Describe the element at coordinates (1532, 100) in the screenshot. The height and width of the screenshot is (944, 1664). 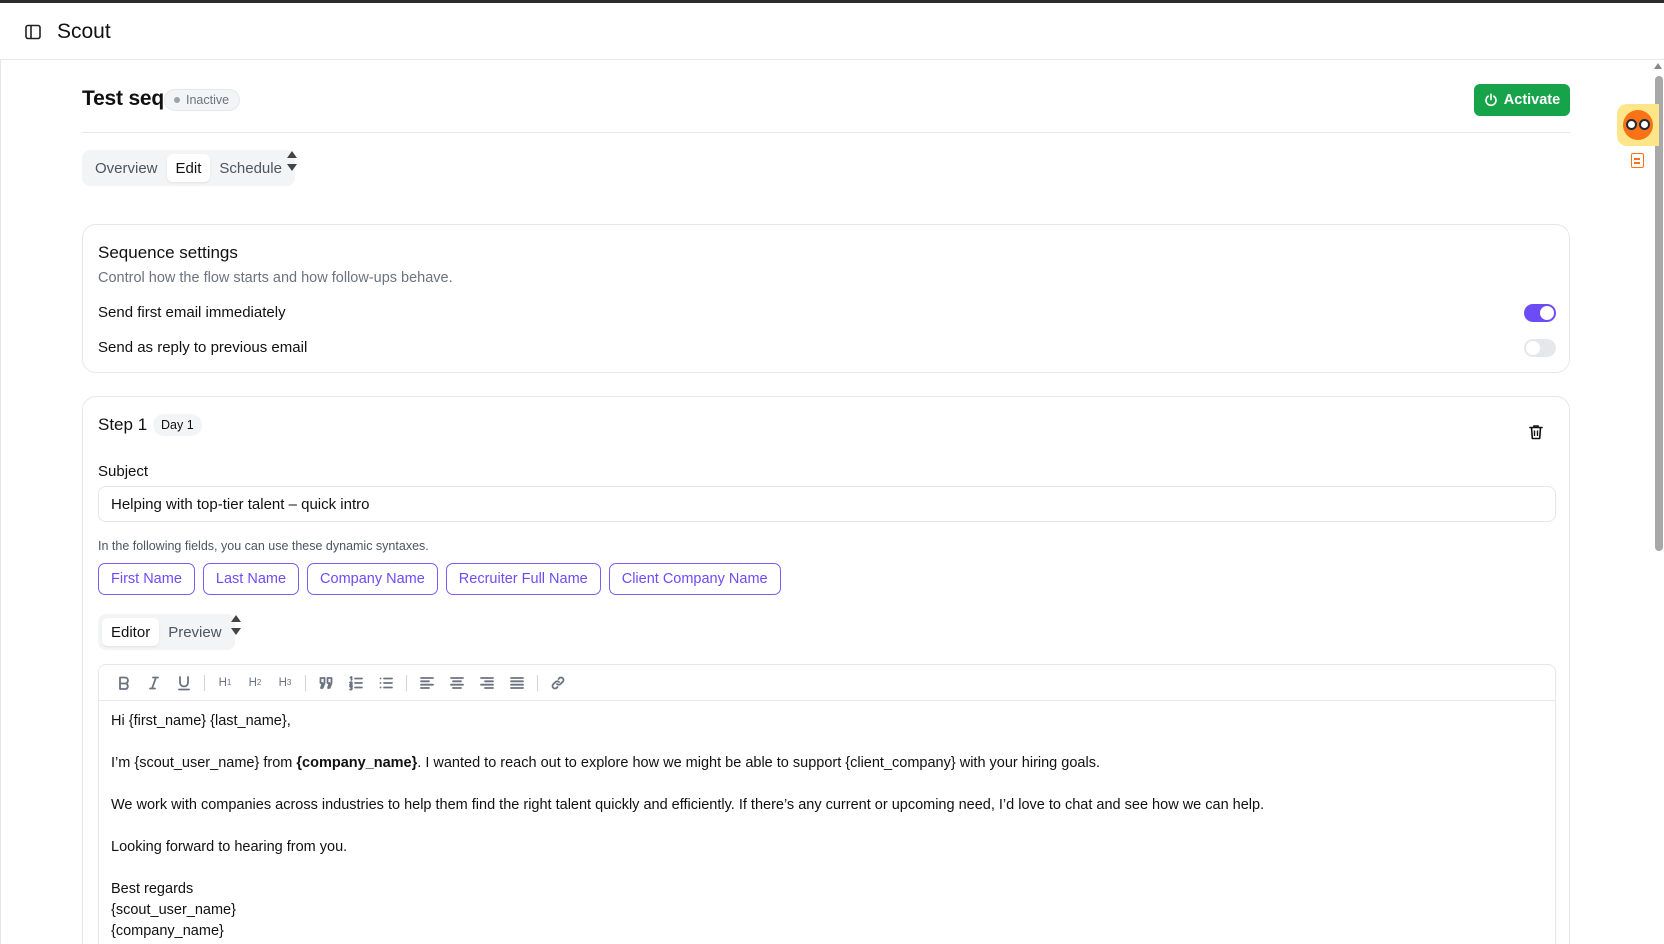
I see `activate-label: Activate` at that location.